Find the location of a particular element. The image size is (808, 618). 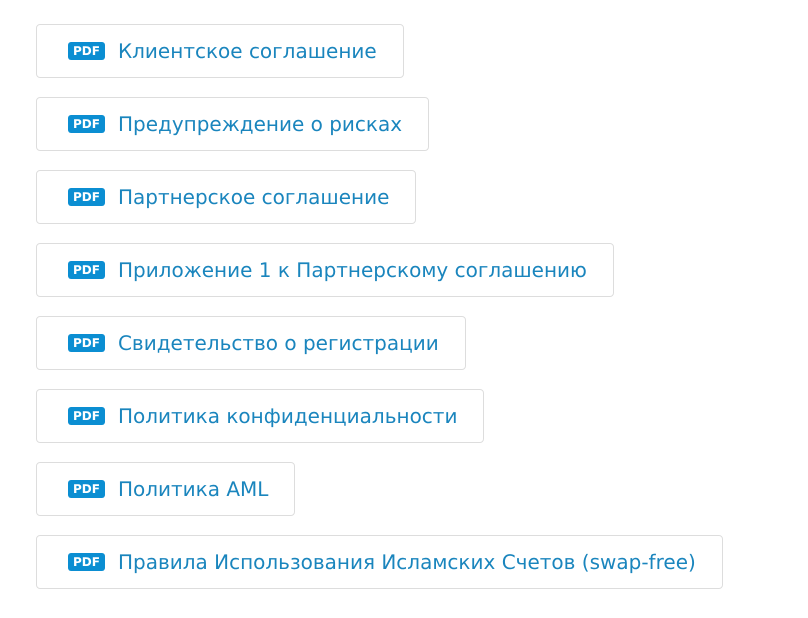

document-link: PDF Политика конфиденциальности is located at coordinates (260, 416).